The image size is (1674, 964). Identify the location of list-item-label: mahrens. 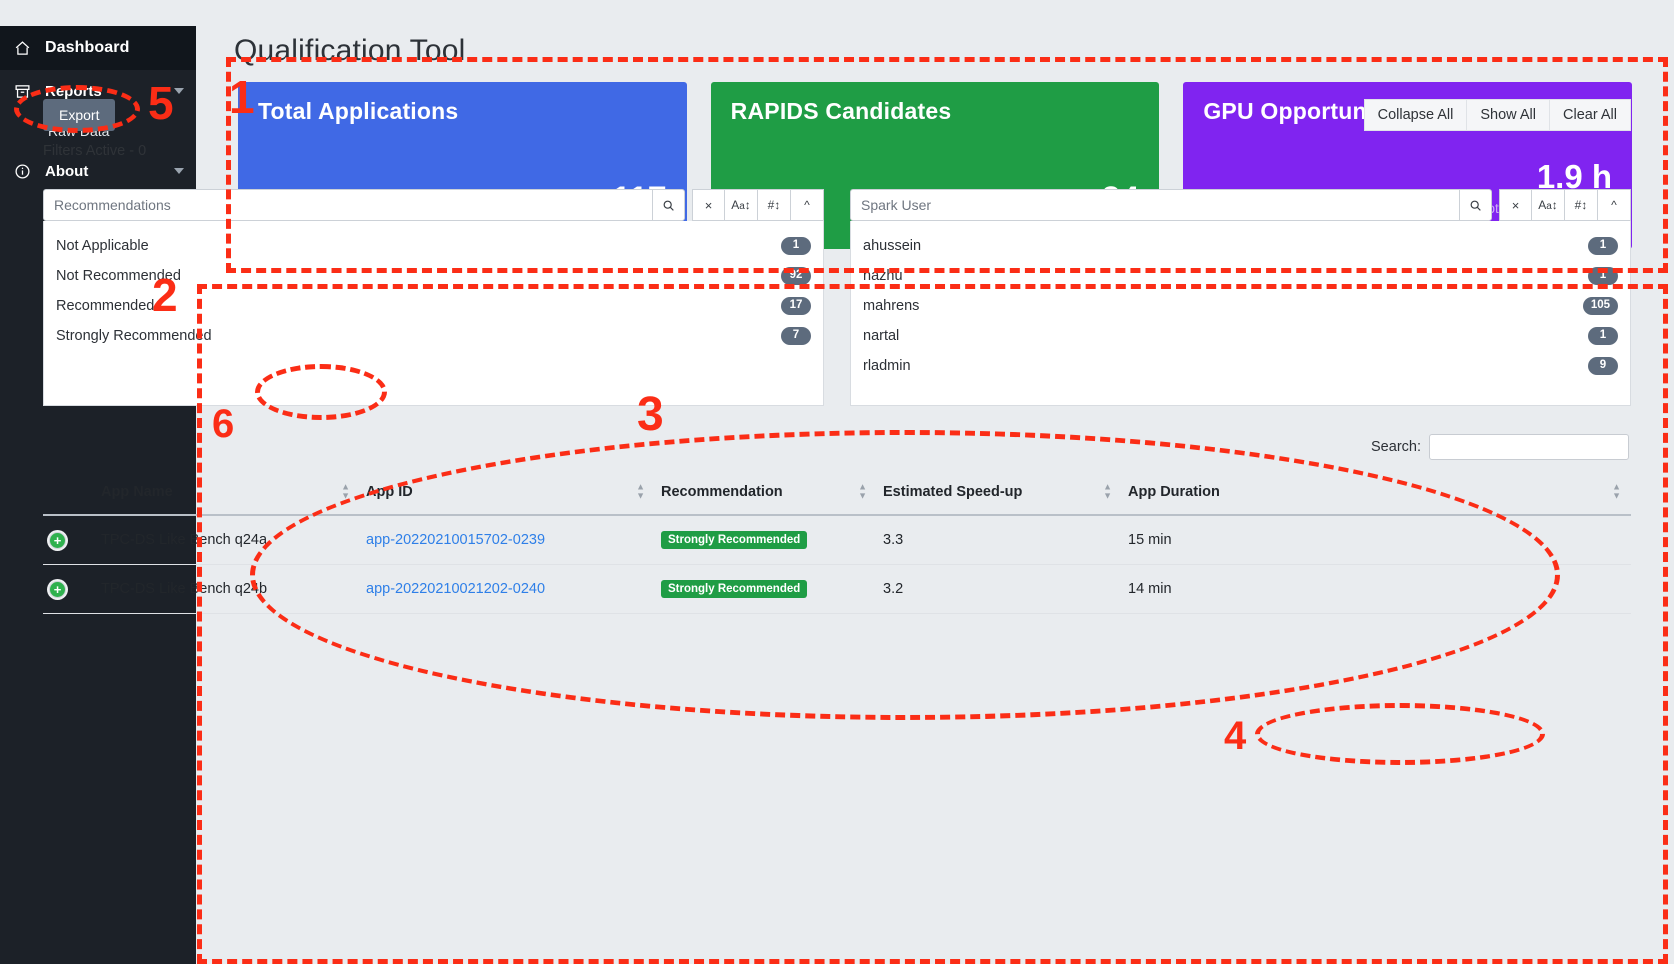
(891, 306).